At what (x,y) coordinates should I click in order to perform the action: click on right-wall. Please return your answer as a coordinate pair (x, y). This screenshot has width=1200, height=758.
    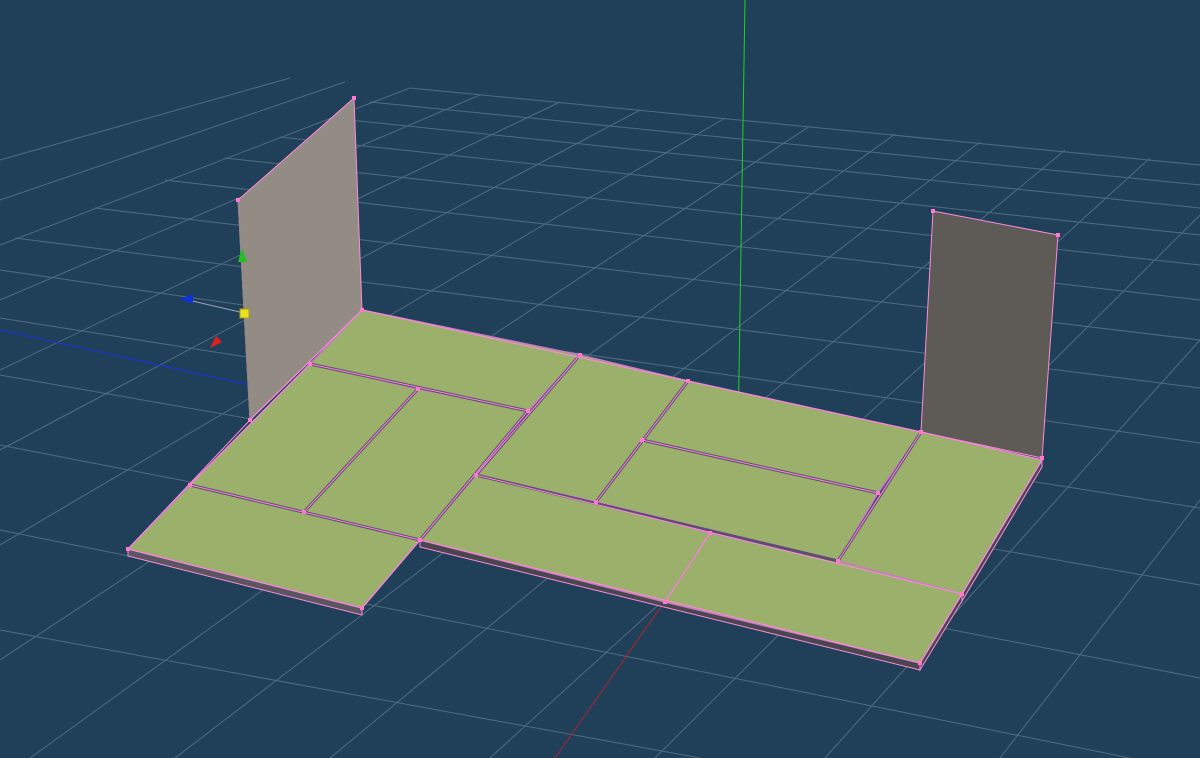
    Looking at the image, I should click on (989, 334).